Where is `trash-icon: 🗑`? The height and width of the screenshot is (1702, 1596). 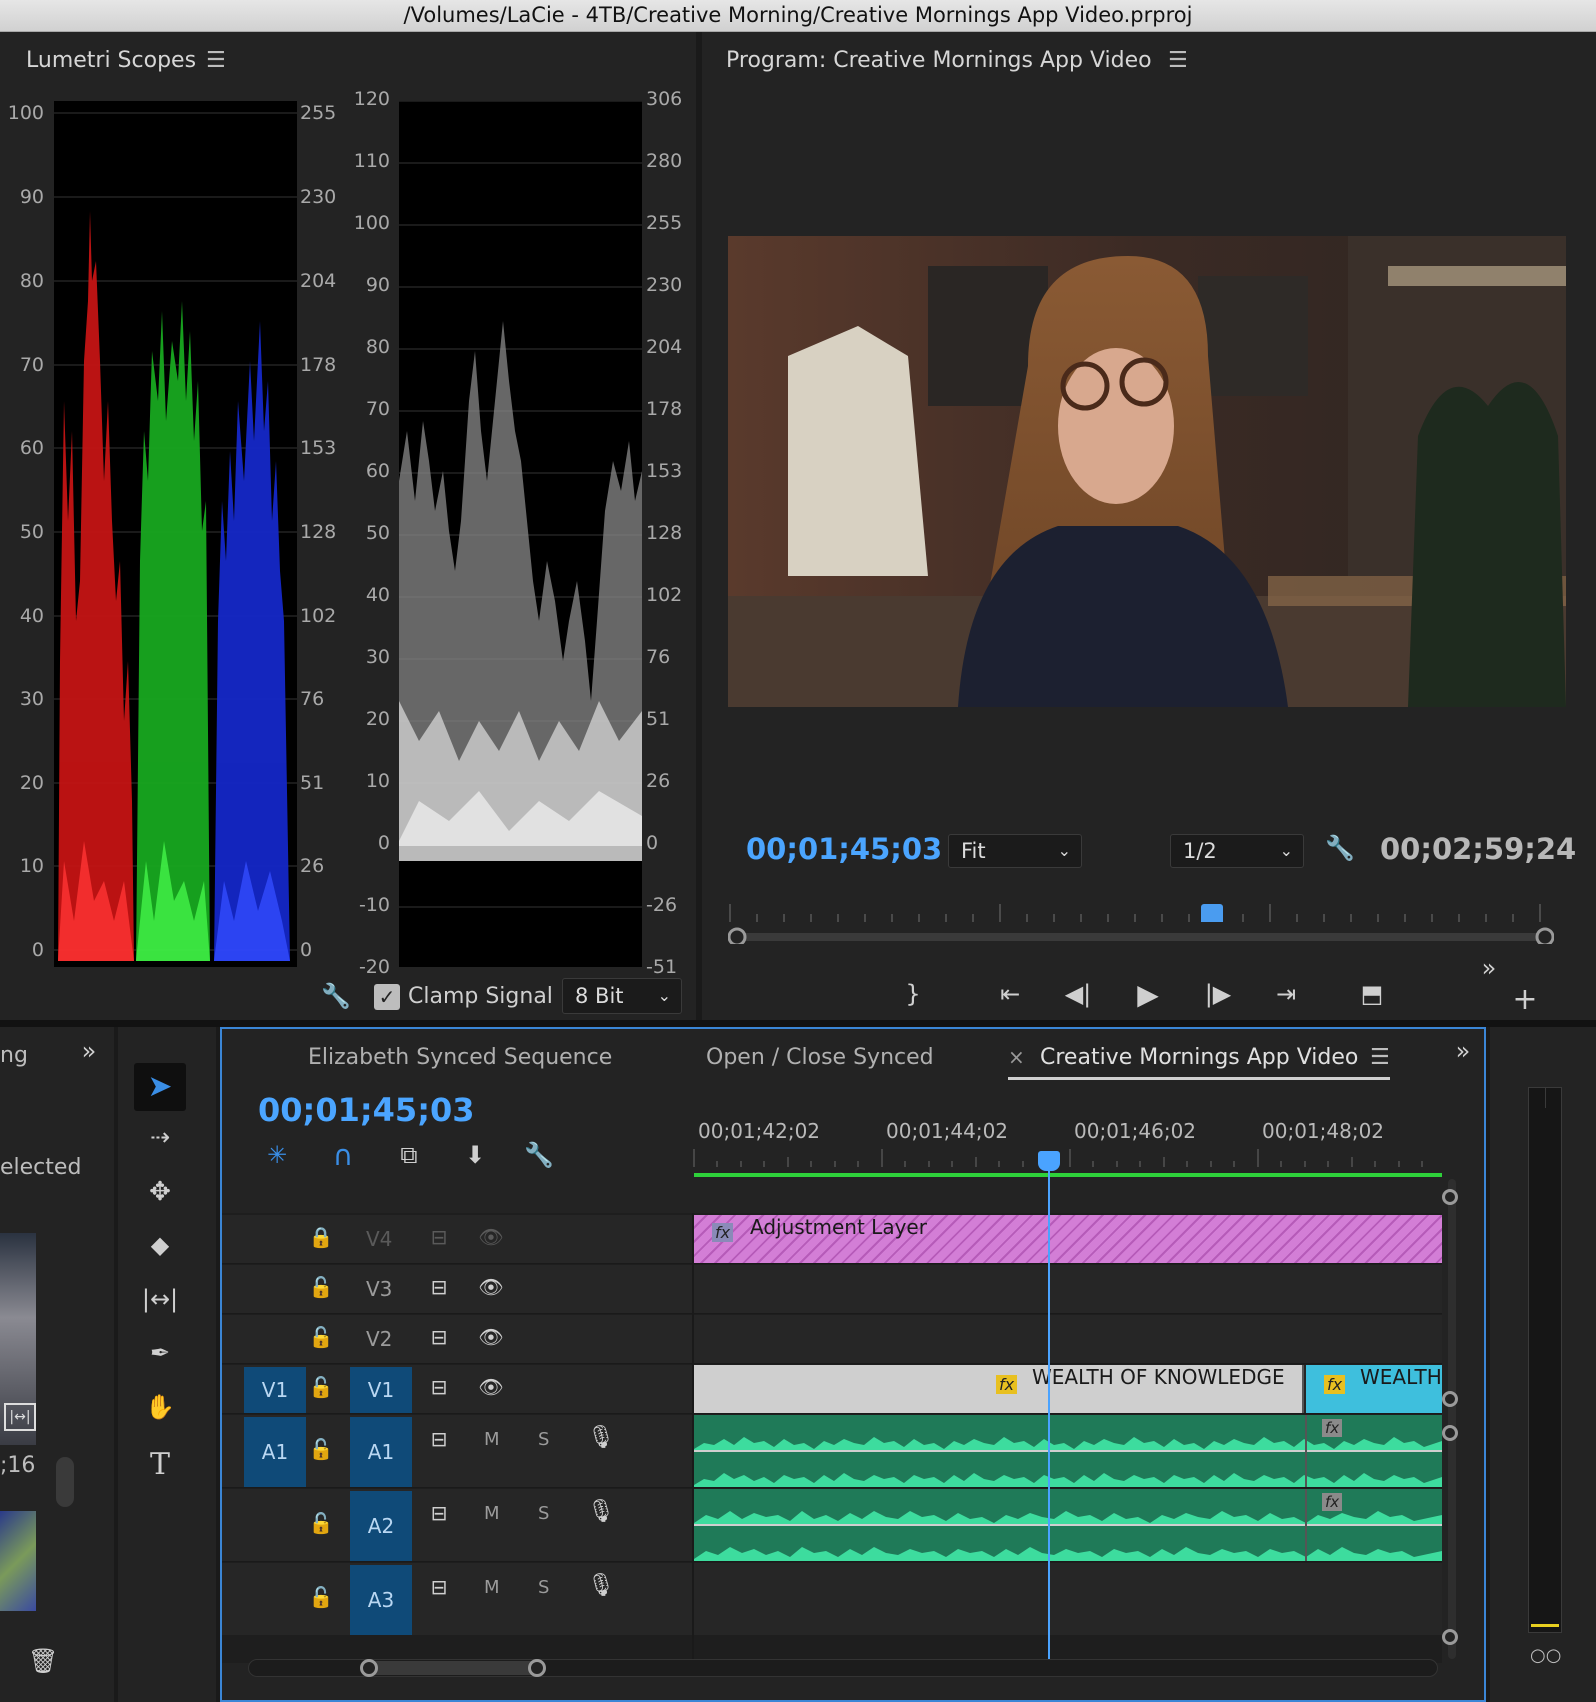 trash-icon: 🗑 is located at coordinates (43, 1661).